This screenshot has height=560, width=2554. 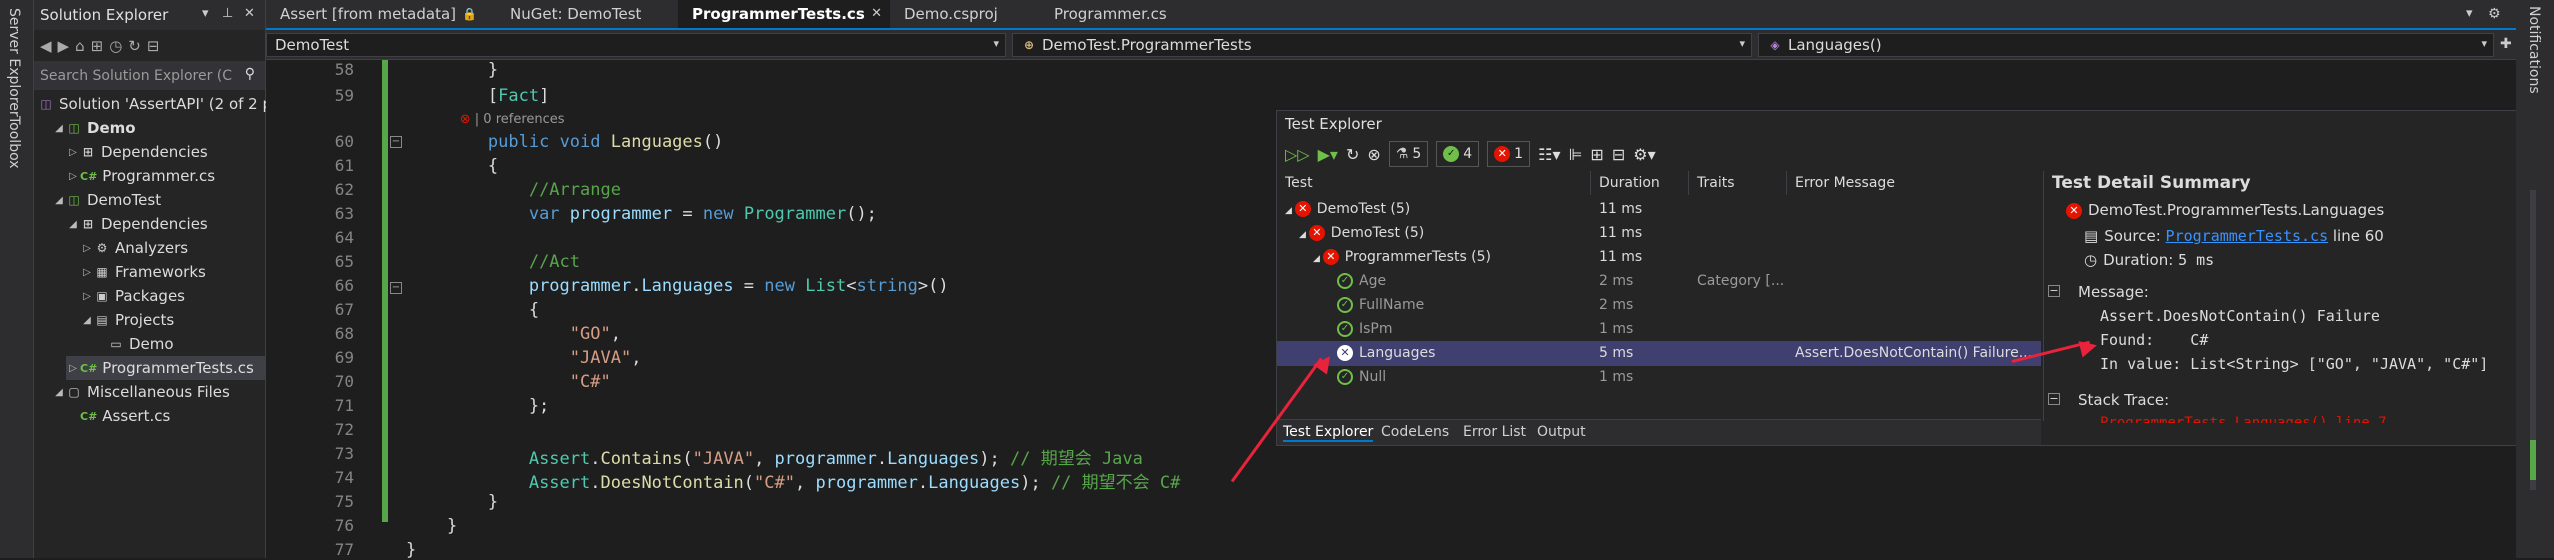 What do you see at coordinates (1415, 432) in the screenshot?
I see `tab-codelens: CodeLens` at bounding box center [1415, 432].